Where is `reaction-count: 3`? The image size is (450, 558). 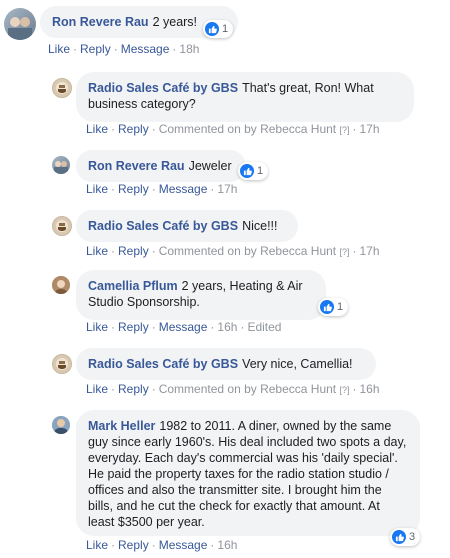
reaction-count: 3 is located at coordinates (405, 537).